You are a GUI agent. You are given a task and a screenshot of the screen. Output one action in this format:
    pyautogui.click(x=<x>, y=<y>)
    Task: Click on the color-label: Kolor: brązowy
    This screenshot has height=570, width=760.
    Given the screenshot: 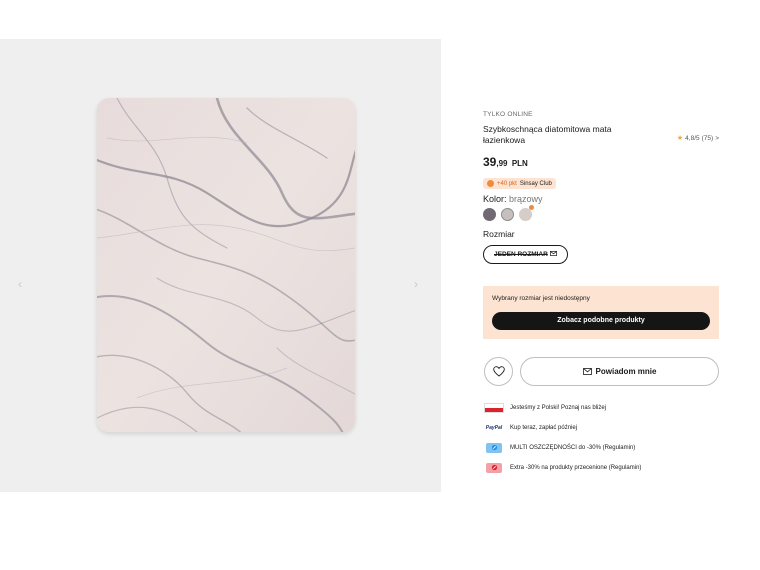 What is the action you would take?
    pyautogui.click(x=601, y=199)
    